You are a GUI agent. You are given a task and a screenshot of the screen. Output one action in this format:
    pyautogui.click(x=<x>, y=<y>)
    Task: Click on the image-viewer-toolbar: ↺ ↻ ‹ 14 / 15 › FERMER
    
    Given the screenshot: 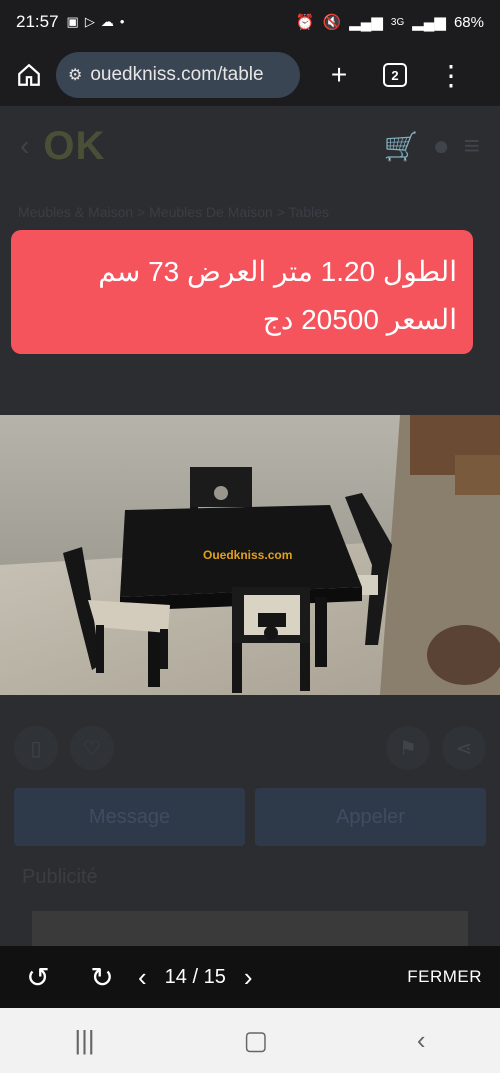 What is the action you would take?
    pyautogui.click(x=250, y=977)
    